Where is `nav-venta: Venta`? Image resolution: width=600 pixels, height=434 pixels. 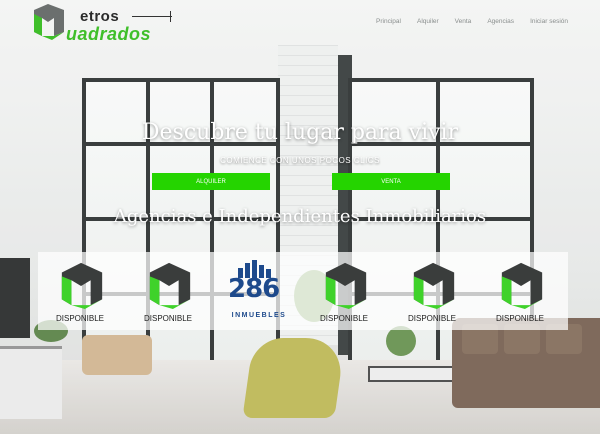 nav-venta: Venta is located at coordinates (463, 21).